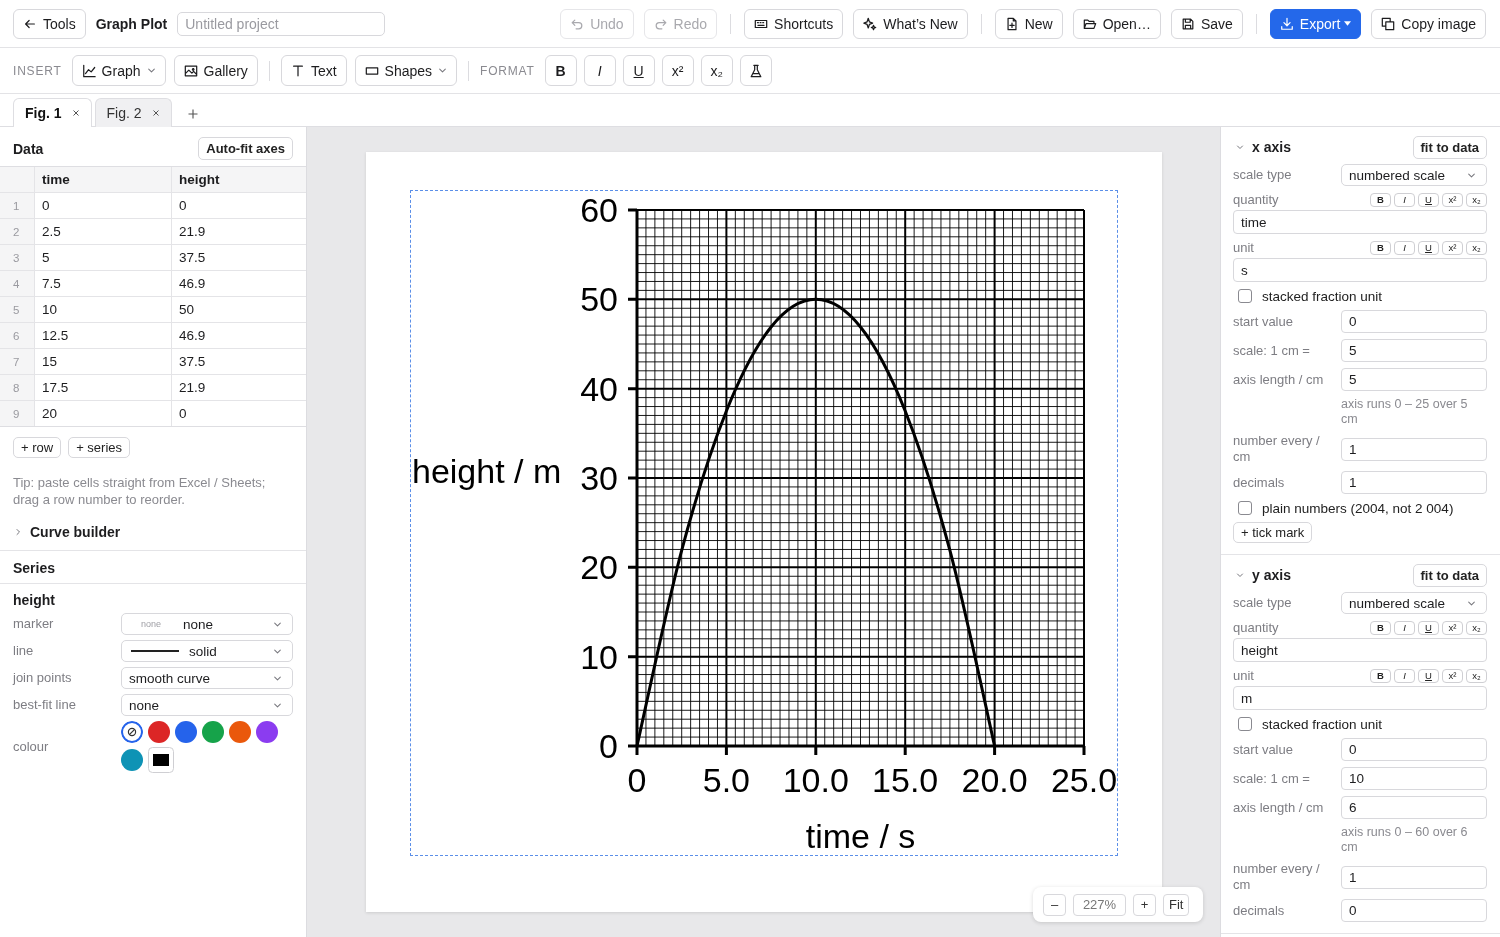 Image resolution: width=1500 pixels, height=937 pixels. I want to click on add-tab-button, so click(192, 114).